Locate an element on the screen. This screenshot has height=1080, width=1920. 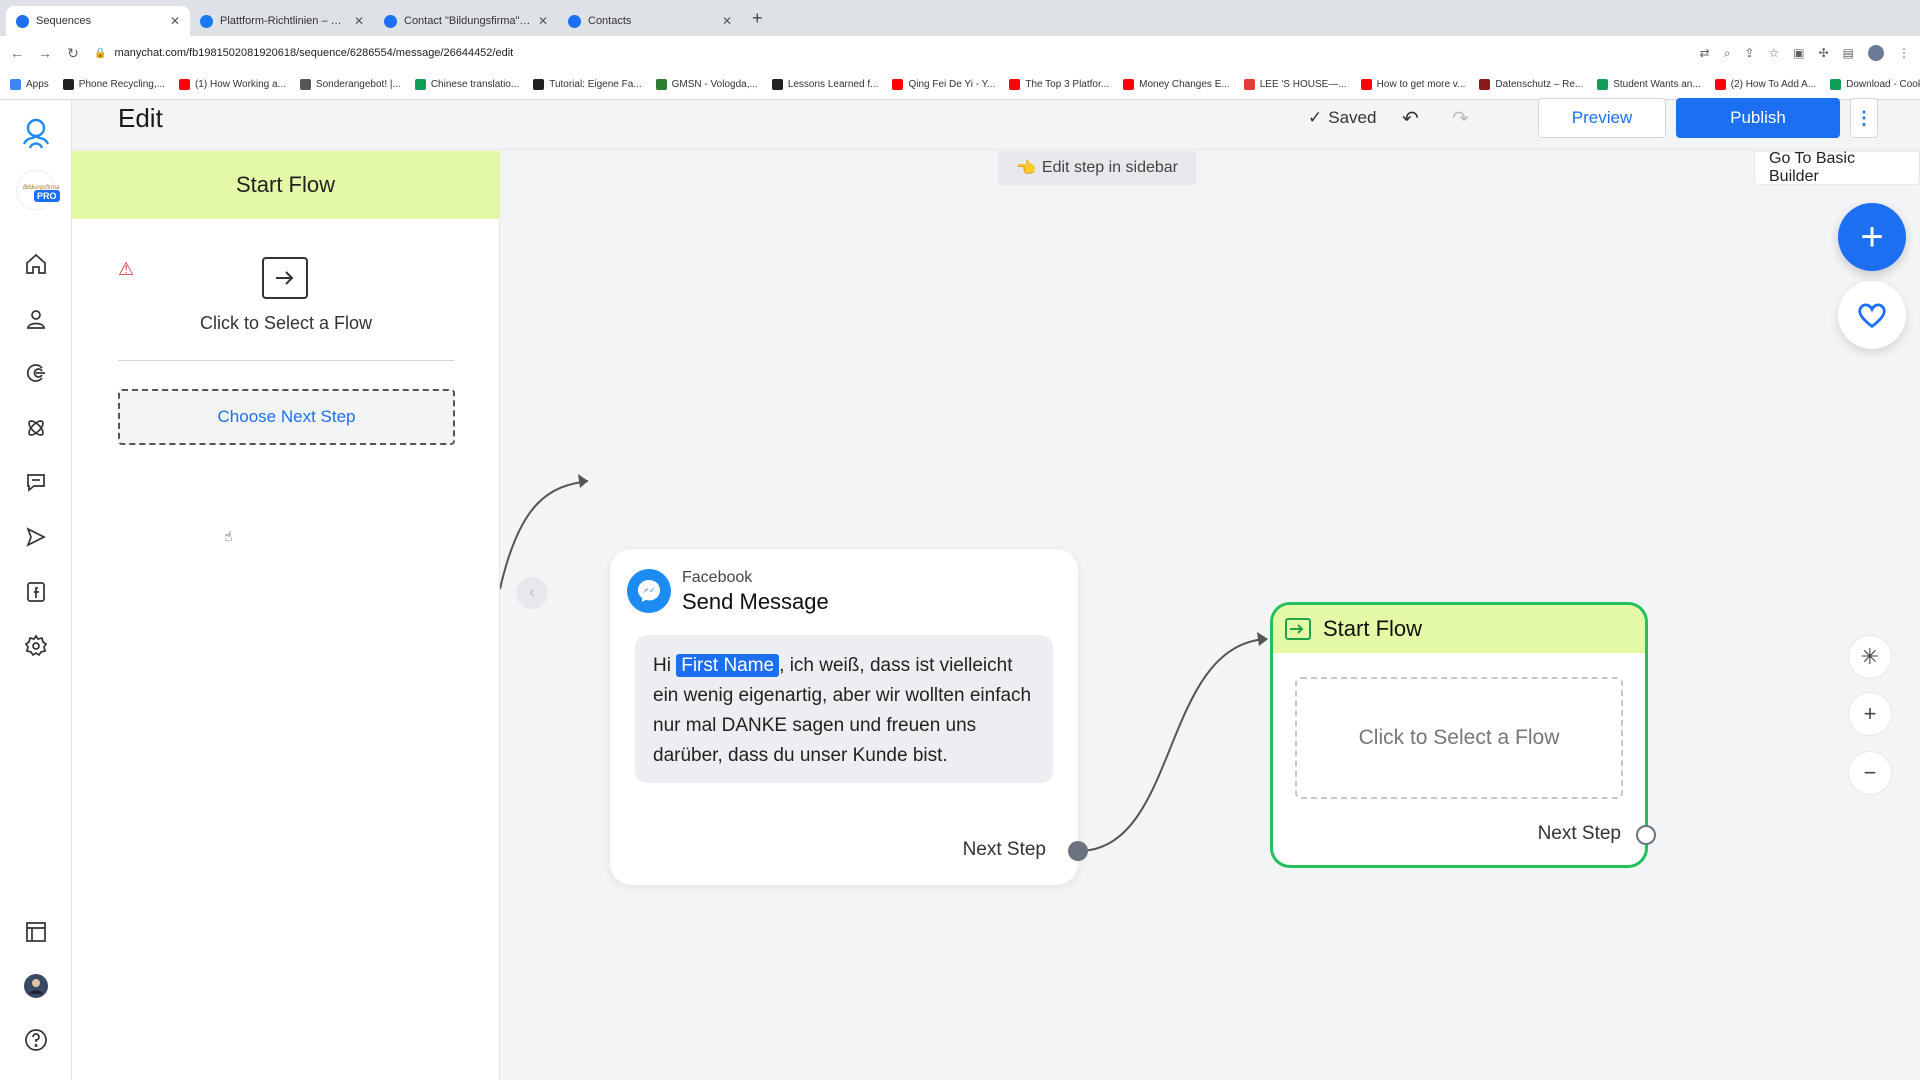
forward-arrow-icon: → is located at coordinates (45, 53).